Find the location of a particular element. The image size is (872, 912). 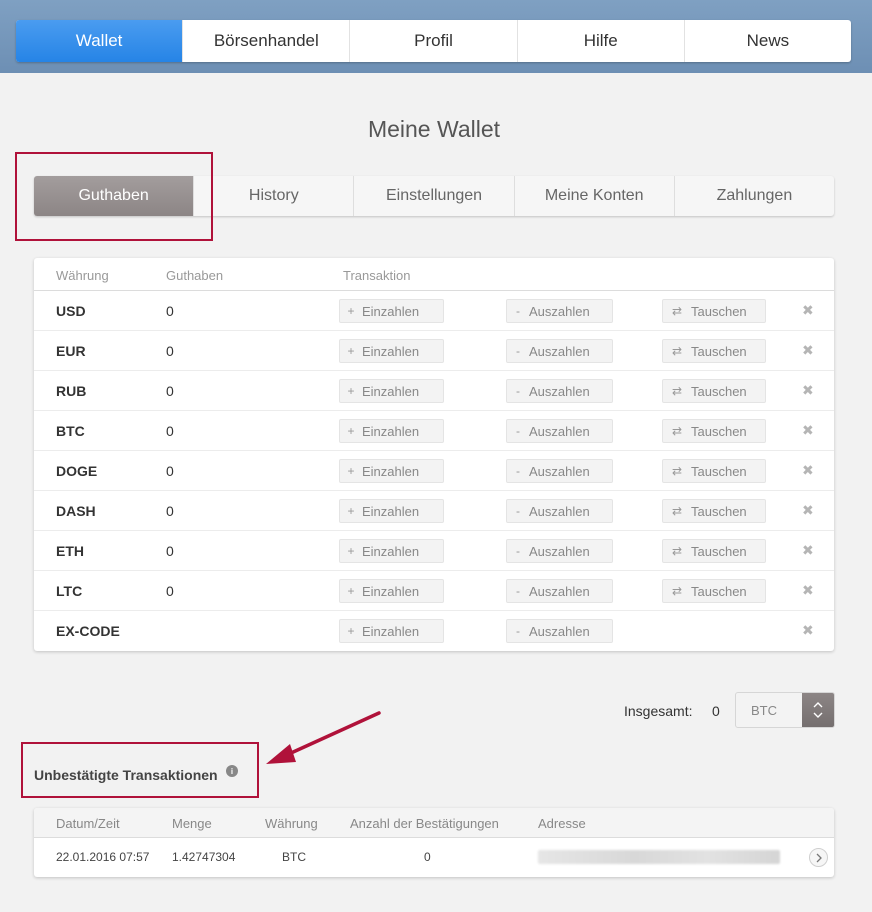

total-currency-select: BTC is located at coordinates (785, 710).